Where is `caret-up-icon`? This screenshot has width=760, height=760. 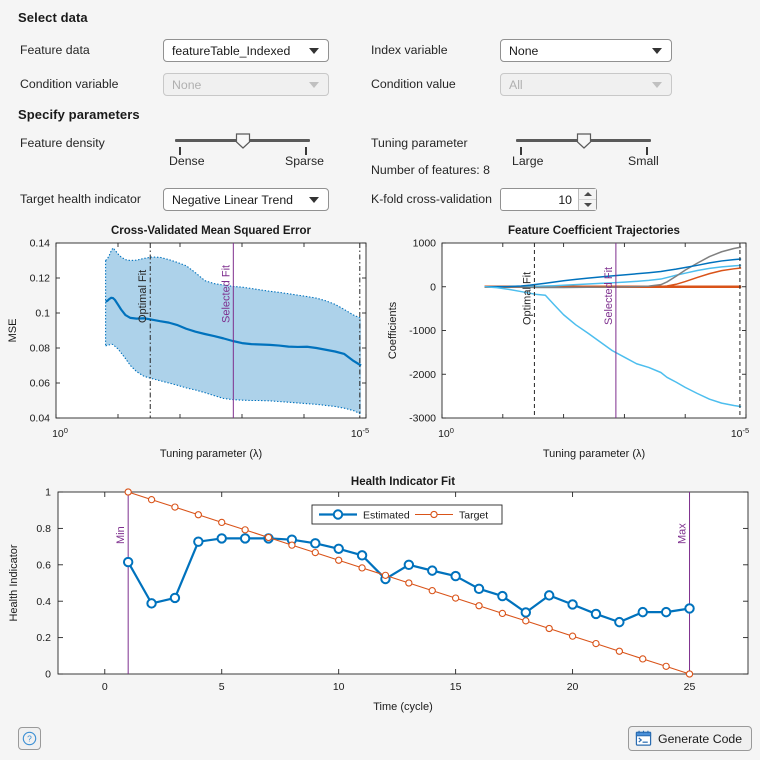 caret-up-icon is located at coordinates (587, 194).